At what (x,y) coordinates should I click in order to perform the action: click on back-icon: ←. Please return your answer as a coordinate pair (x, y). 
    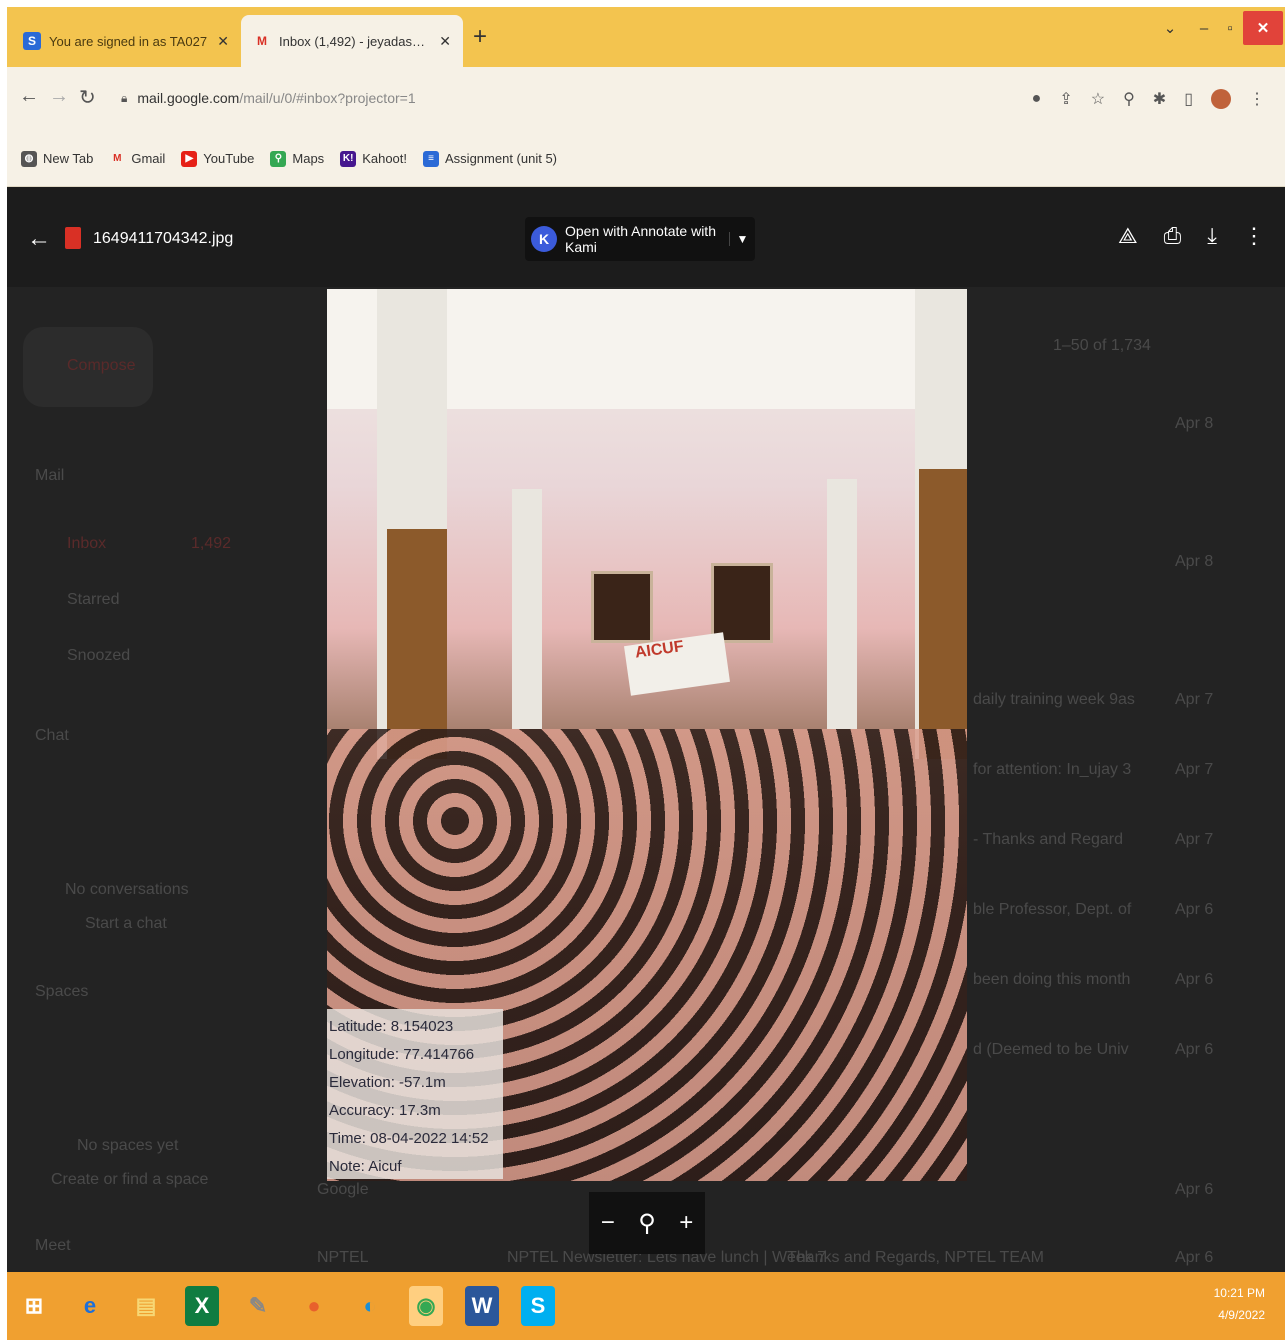
    Looking at the image, I should click on (29, 96).